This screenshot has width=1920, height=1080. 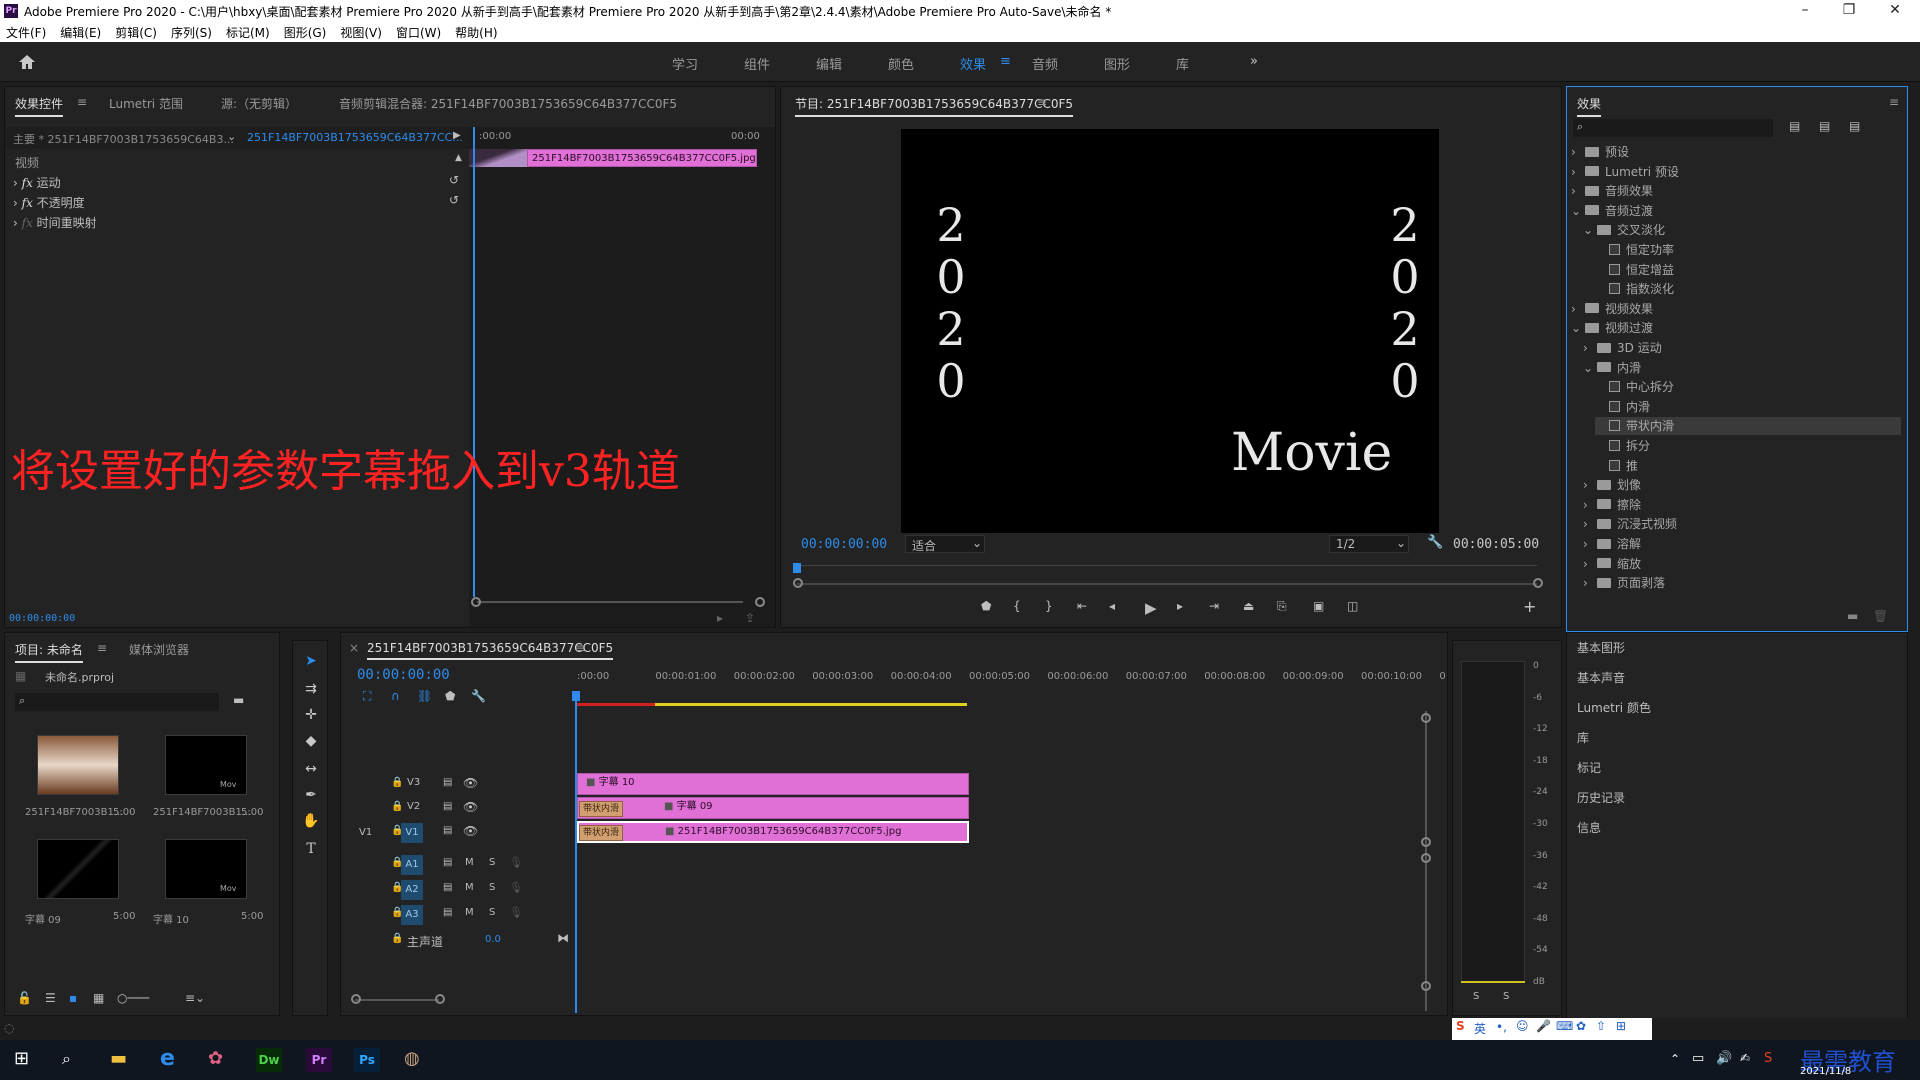 What do you see at coordinates (37, 182) in the screenshot?
I see `prop-motion: › fx 运动` at bounding box center [37, 182].